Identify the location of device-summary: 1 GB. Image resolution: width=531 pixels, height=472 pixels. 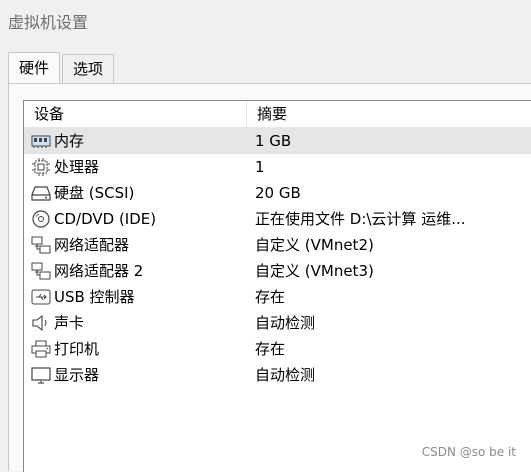
(273, 141).